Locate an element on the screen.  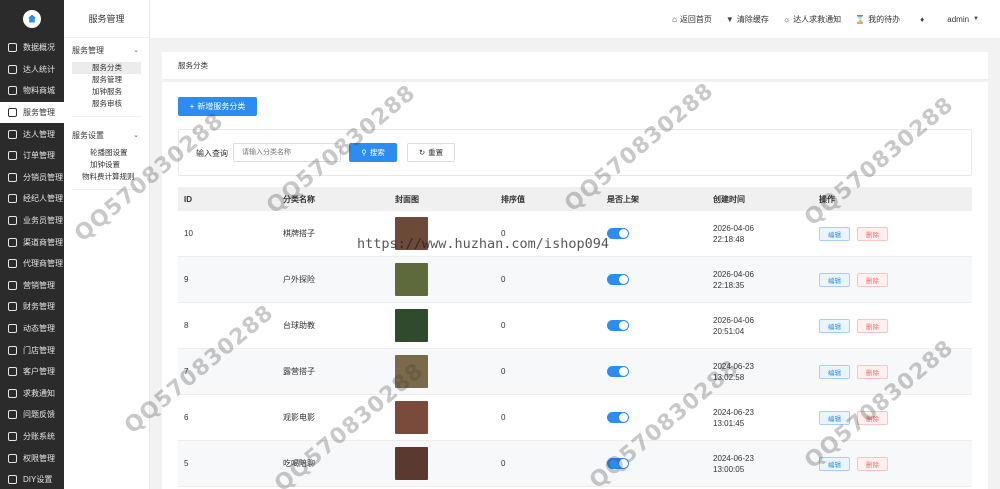
nav-item-12: 财务管理 is located at coordinates (32, 307).